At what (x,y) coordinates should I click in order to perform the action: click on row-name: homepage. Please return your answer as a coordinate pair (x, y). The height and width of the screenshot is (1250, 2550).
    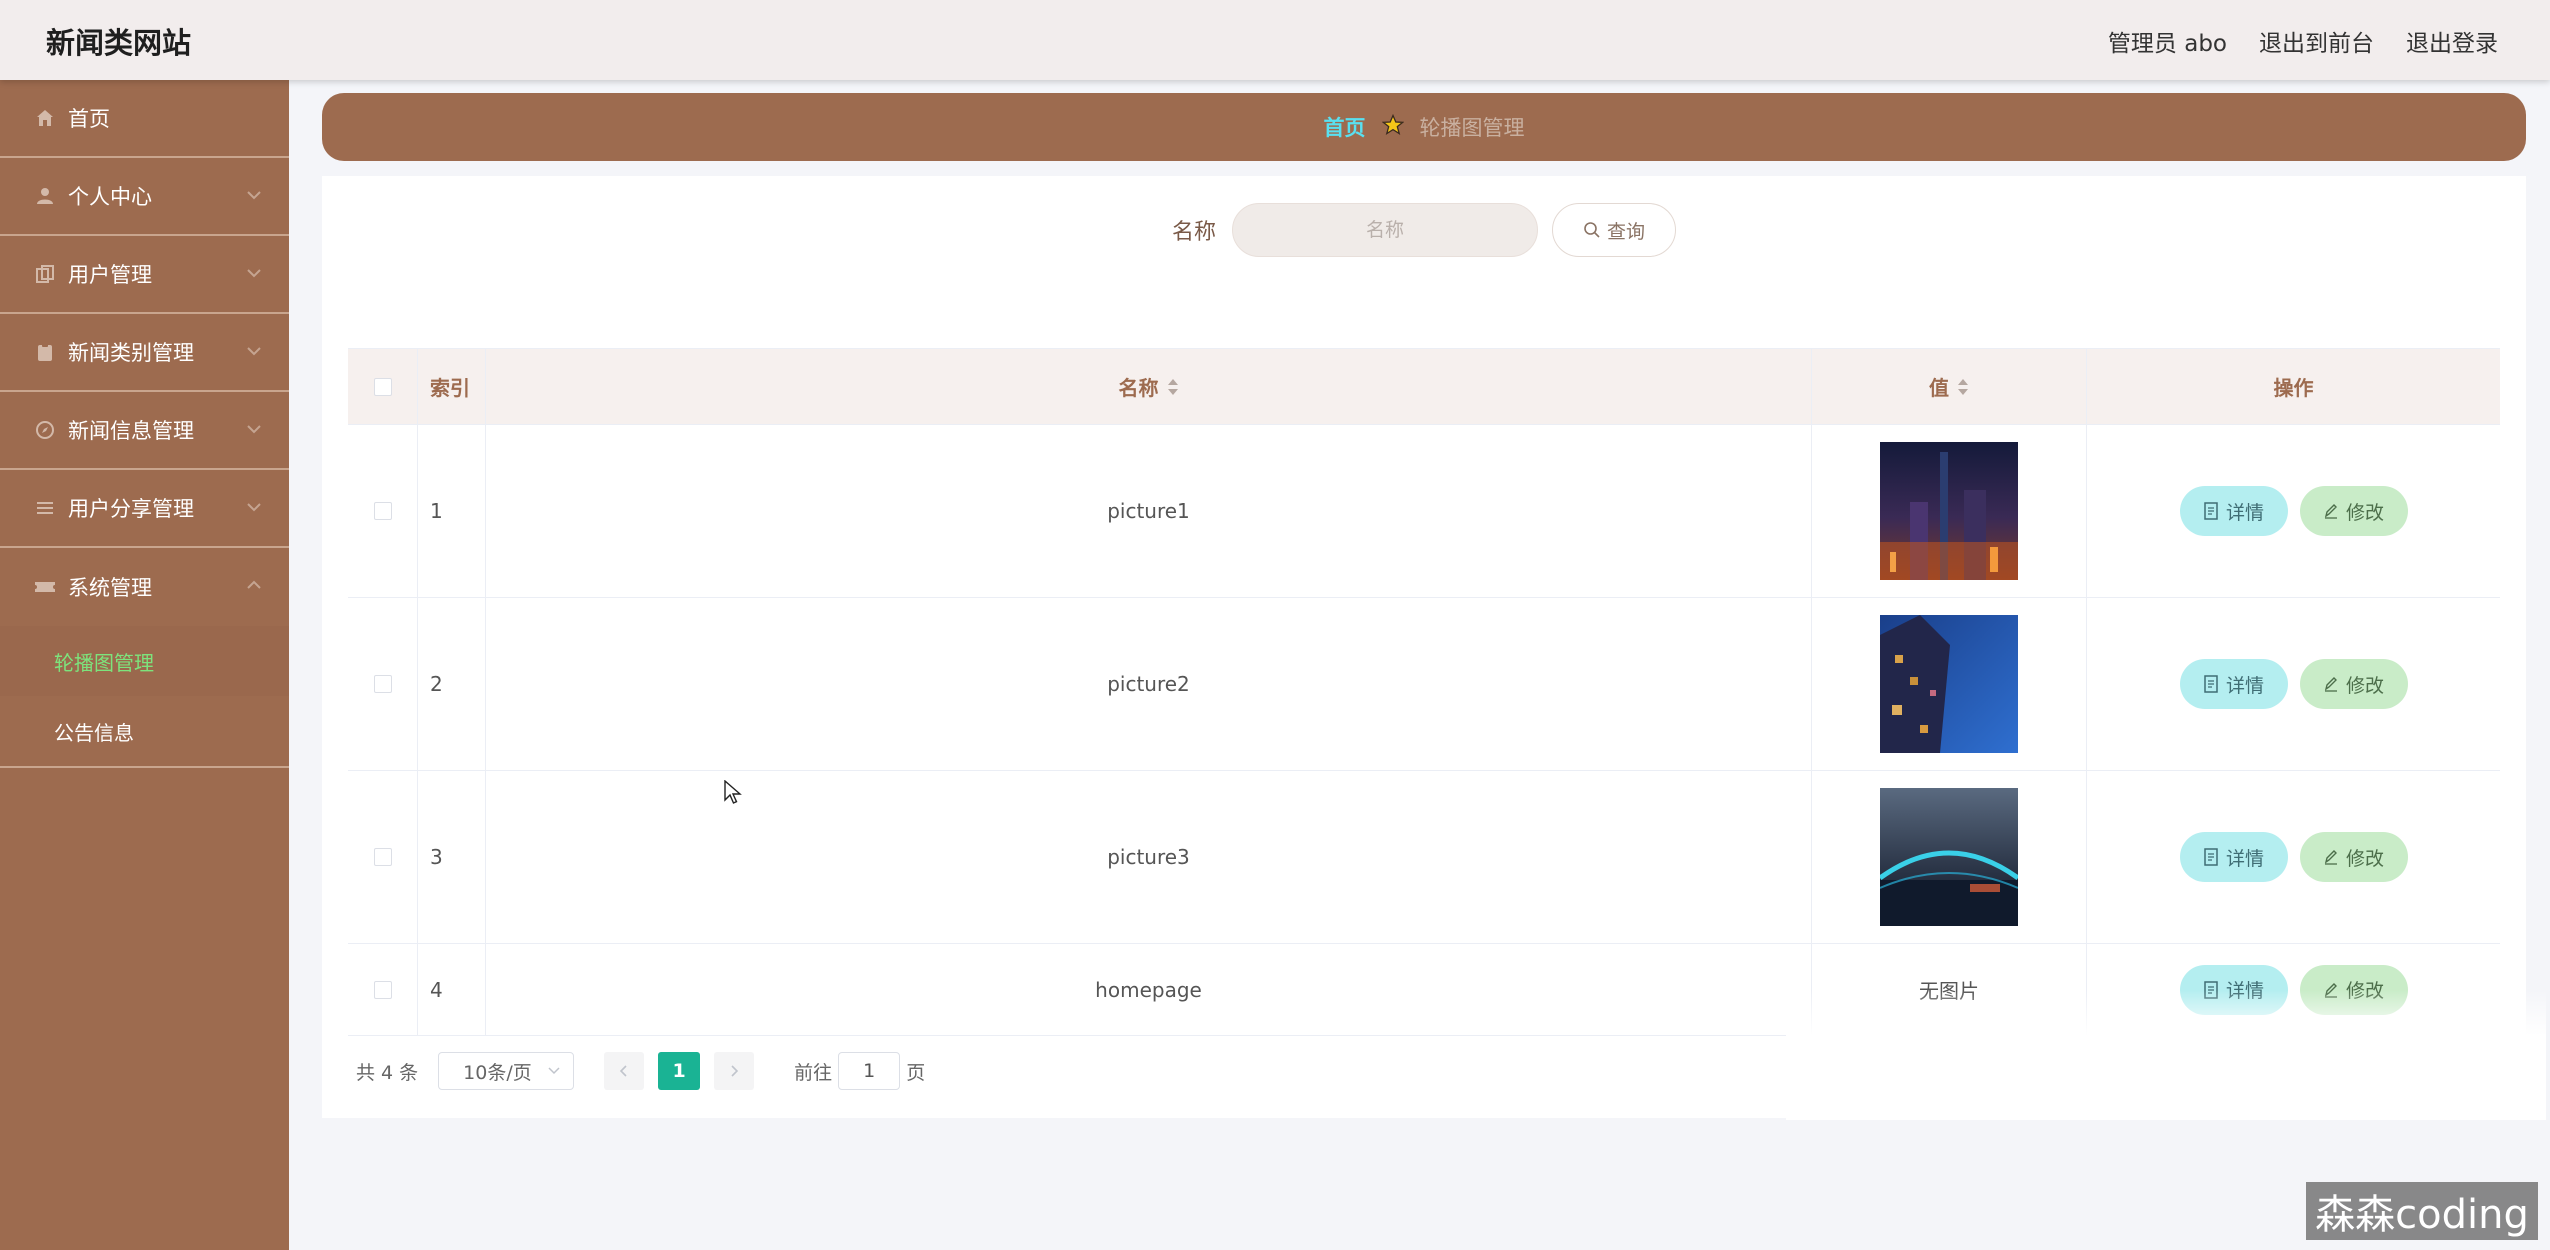
    Looking at the image, I should click on (1149, 989).